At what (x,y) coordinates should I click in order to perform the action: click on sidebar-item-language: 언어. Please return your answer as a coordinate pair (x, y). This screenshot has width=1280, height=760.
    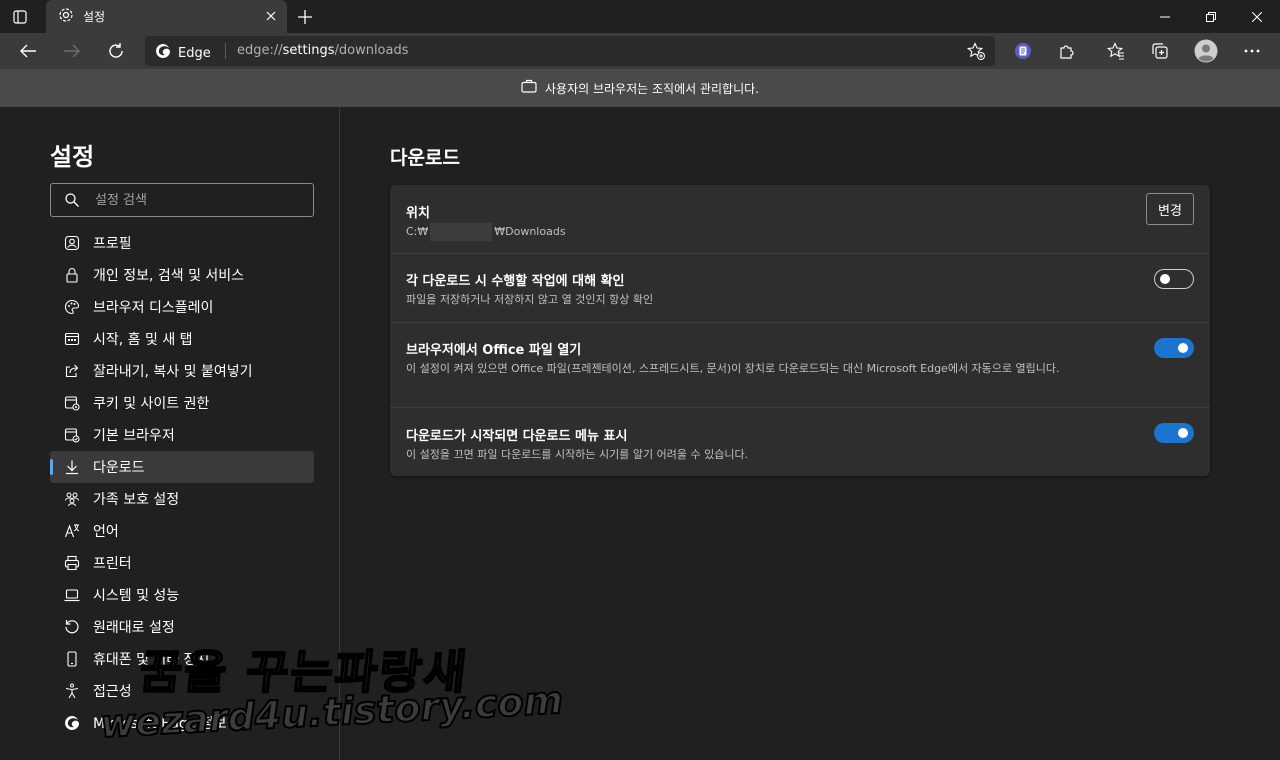
    Looking at the image, I should click on (182, 531).